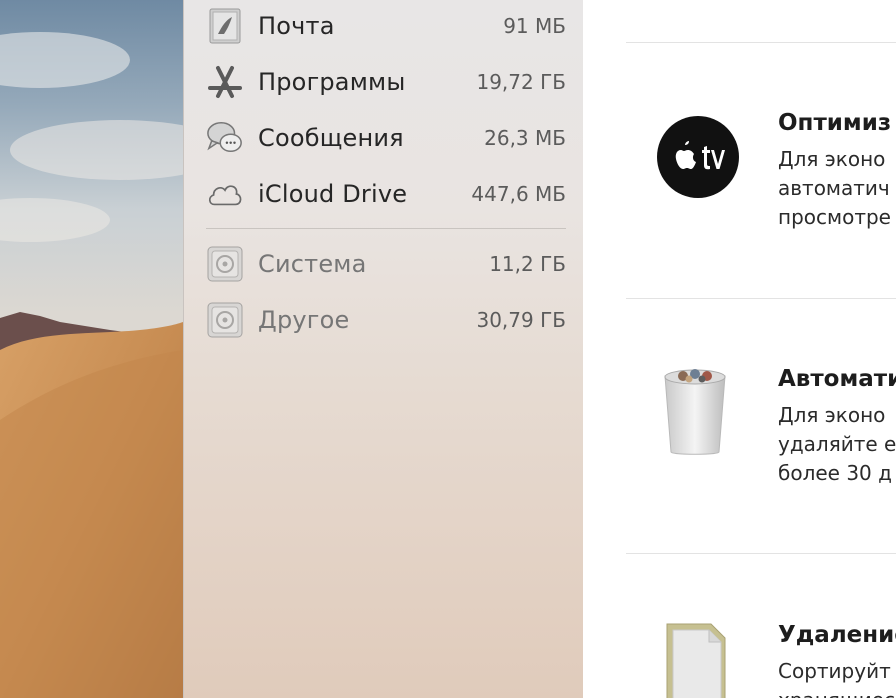  I want to click on recommendation-description: Сортируйт хранящиес, so click(836, 677).